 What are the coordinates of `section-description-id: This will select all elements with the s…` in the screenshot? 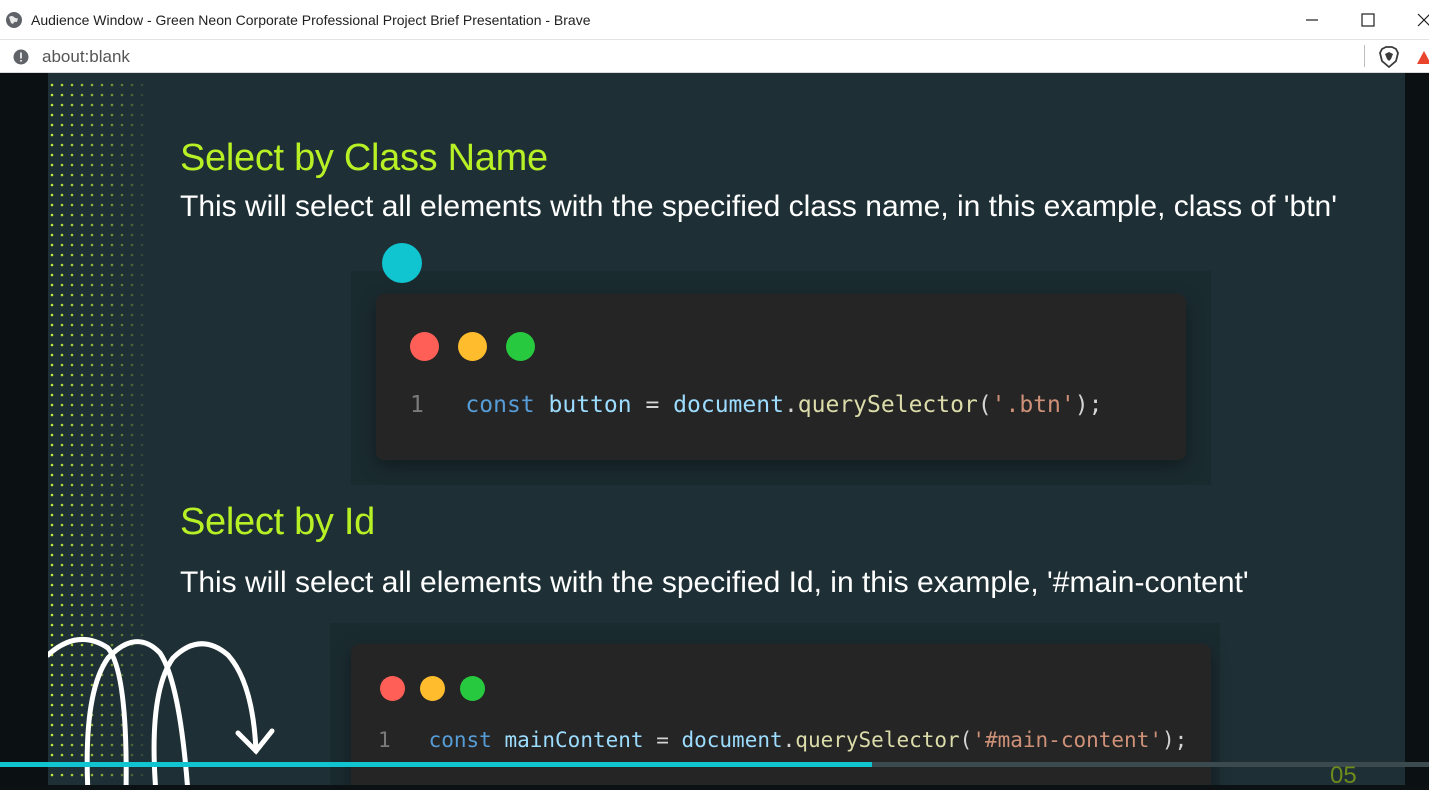 It's located at (714, 582).